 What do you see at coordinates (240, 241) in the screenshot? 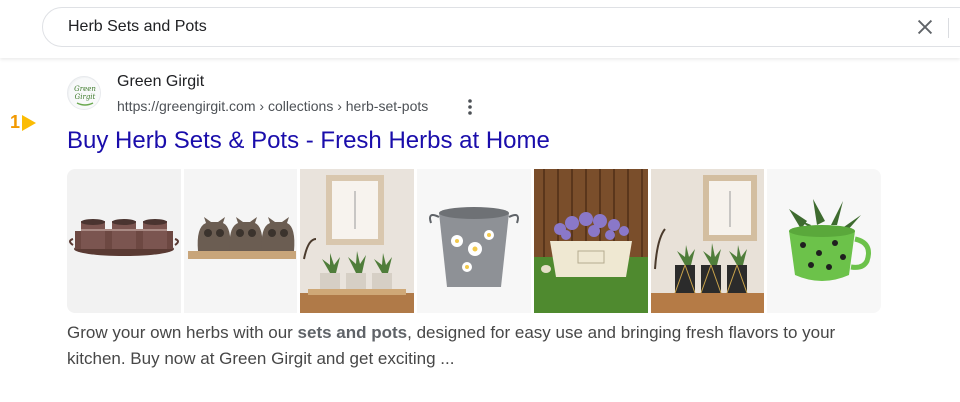
I see `owl-planter-set-image` at bounding box center [240, 241].